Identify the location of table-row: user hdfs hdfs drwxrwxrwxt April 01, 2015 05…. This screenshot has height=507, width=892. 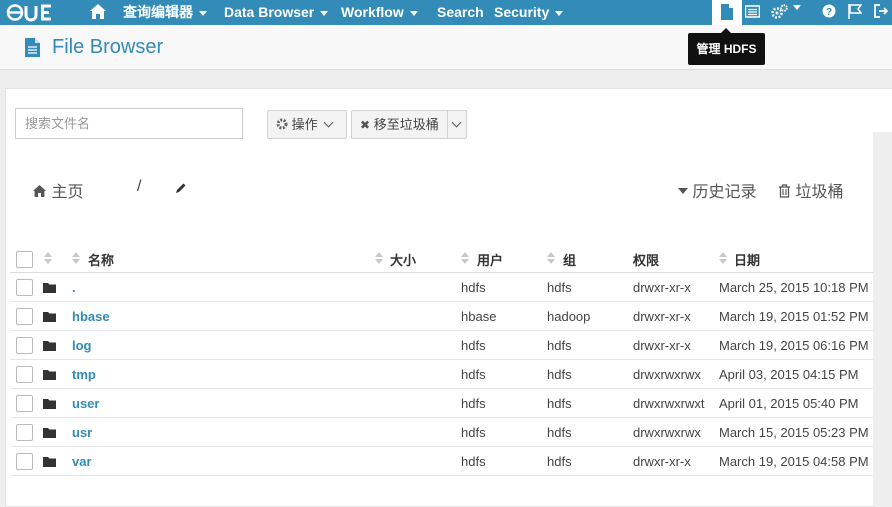
(441, 403).